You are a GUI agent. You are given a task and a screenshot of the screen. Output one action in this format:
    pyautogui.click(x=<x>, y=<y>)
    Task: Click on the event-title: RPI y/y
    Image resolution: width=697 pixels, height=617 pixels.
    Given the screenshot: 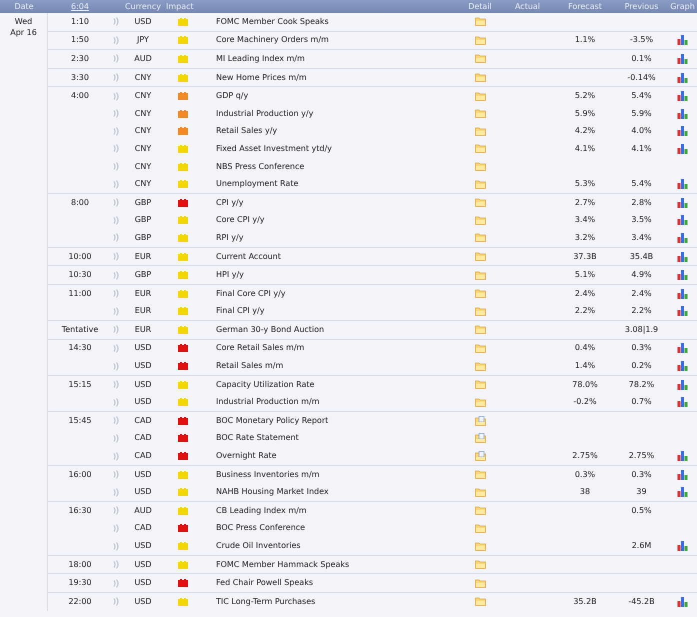 What is the action you would take?
    pyautogui.click(x=330, y=238)
    